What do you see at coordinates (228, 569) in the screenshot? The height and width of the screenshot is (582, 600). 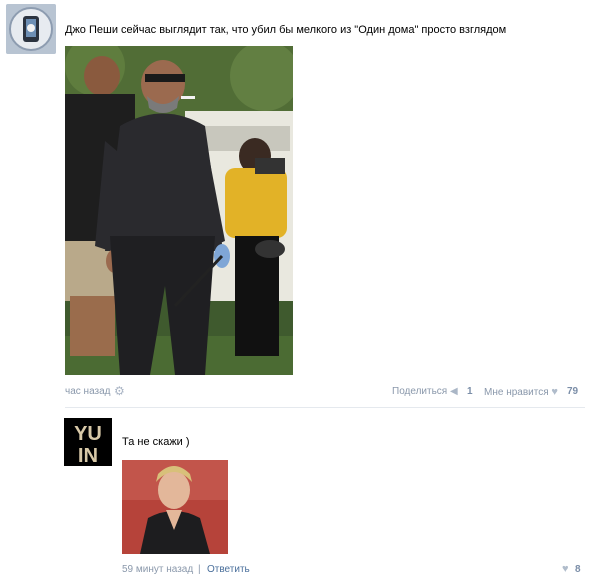 I see `reply-button: Ответить` at bounding box center [228, 569].